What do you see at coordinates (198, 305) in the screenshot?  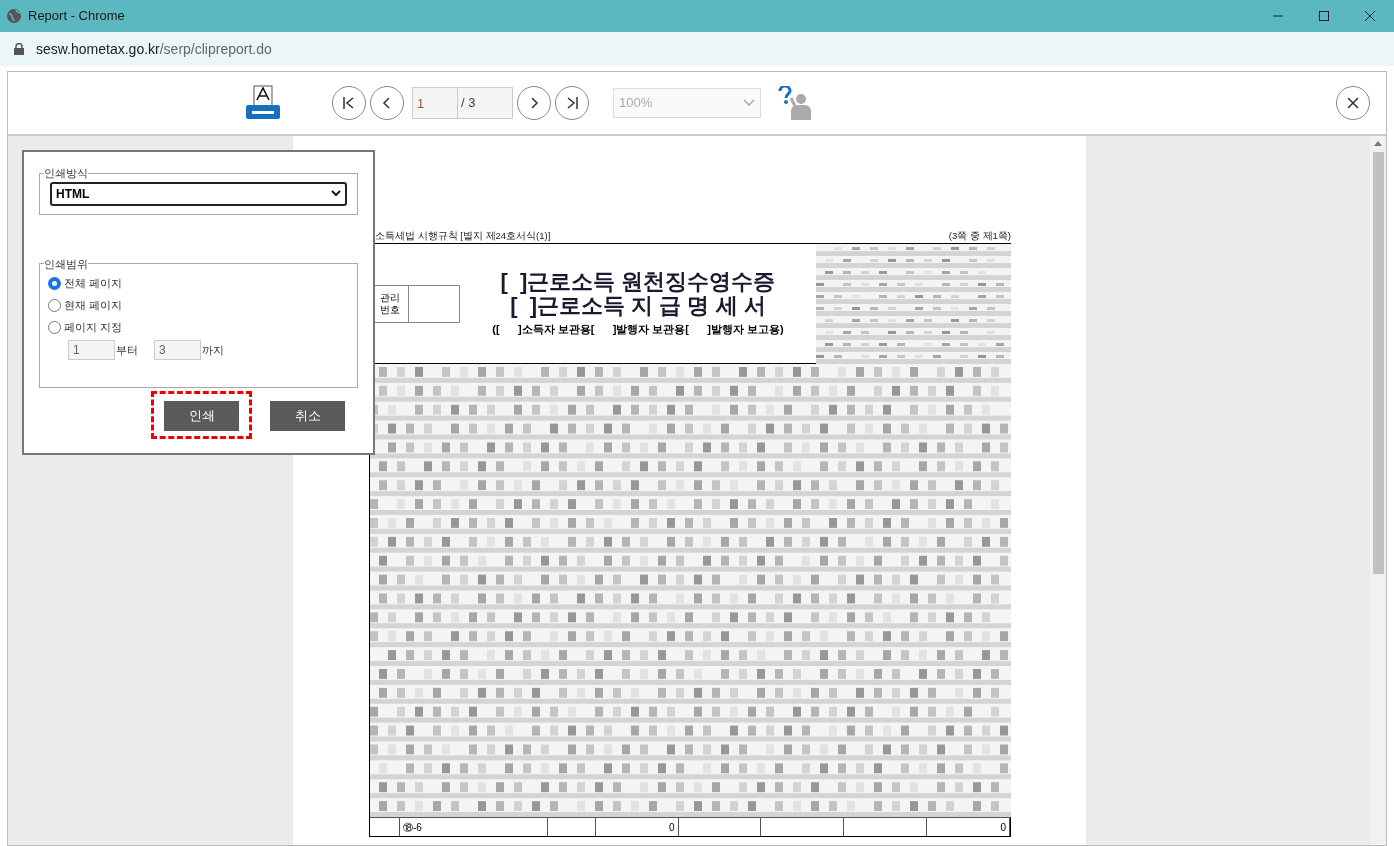 I see `radio-option: 현재 페이지` at bounding box center [198, 305].